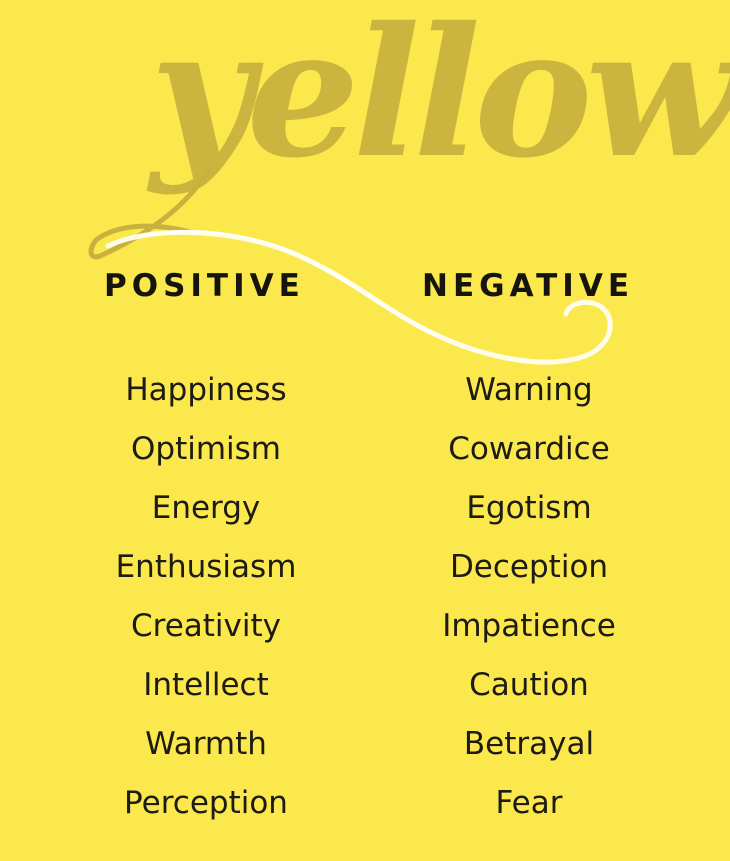  What do you see at coordinates (205, 449) in the screenshot?
I see `positive-item: Optimism` at bounding box center [205, 449].